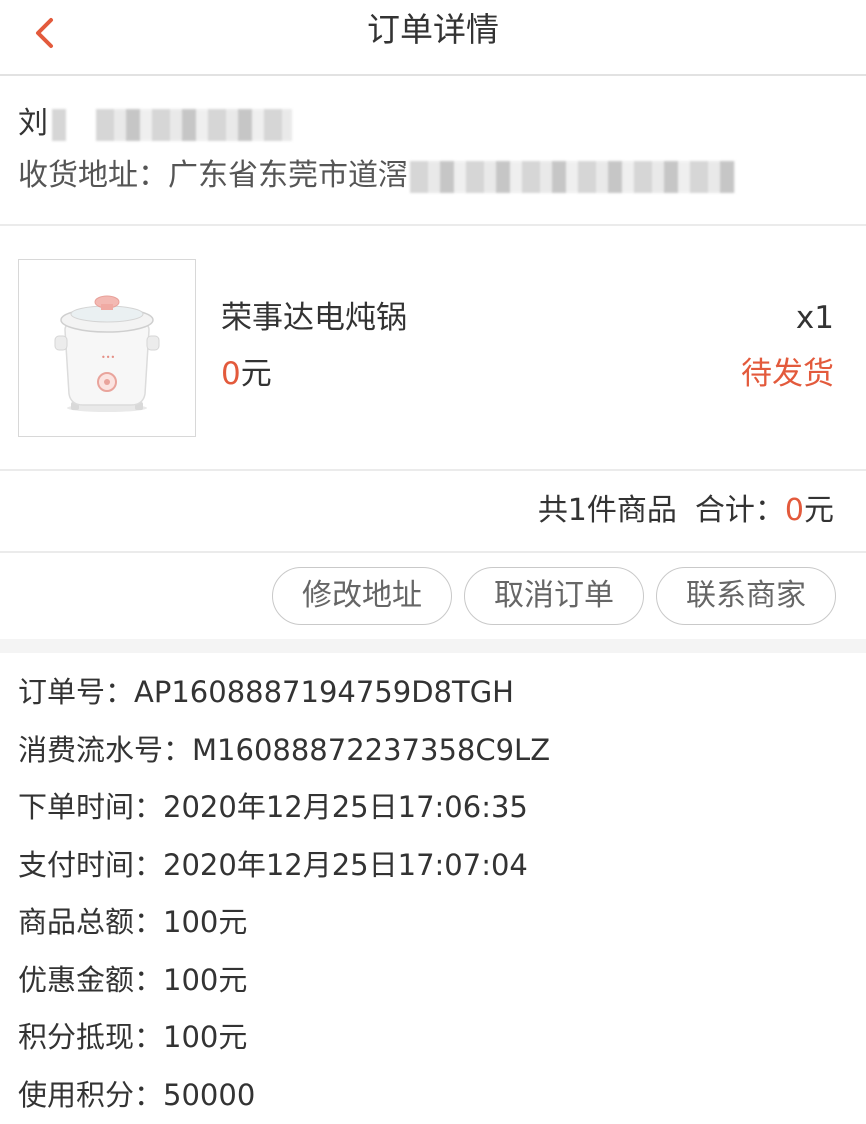  Describe the element at coordinates (794, 510) in the screenshot. I see `total-value: 0` at that location.